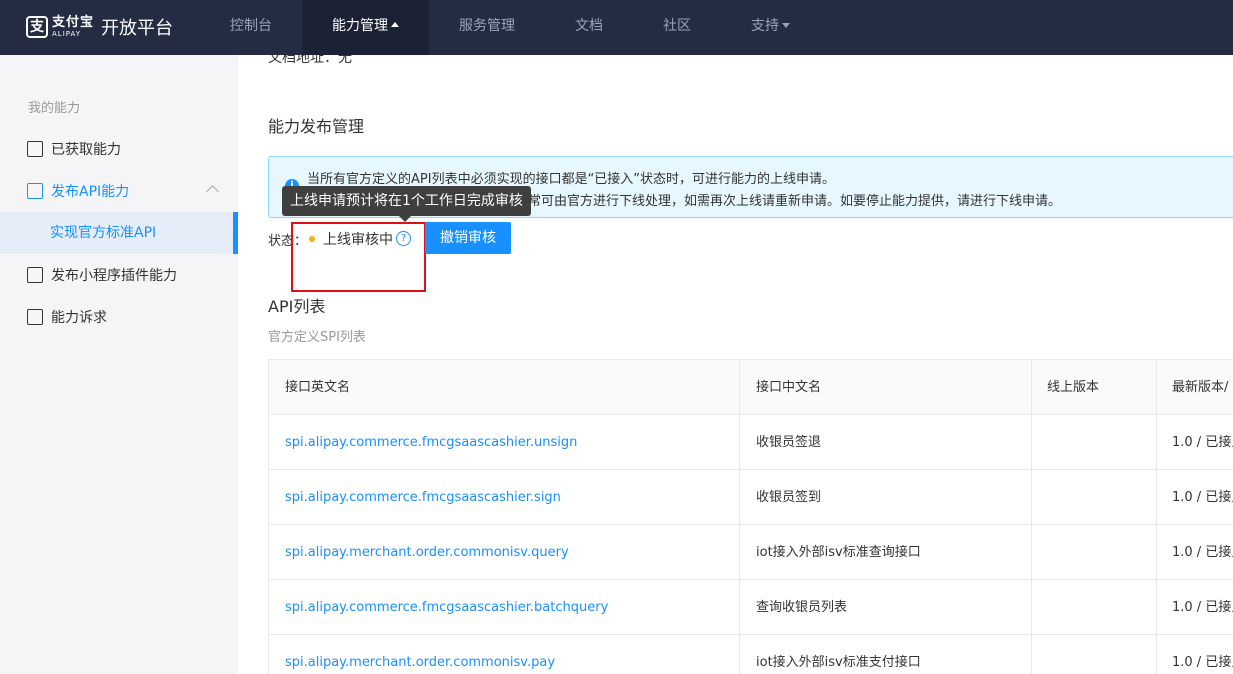  I want to click on alipay-logo-icon: 支, so click(37, 27).